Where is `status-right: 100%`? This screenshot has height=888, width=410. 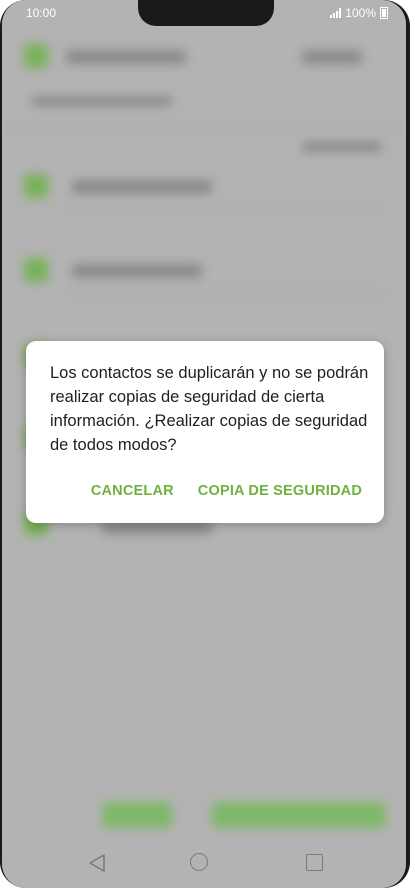 status-right: 100% is located at coordinates (359, 13).